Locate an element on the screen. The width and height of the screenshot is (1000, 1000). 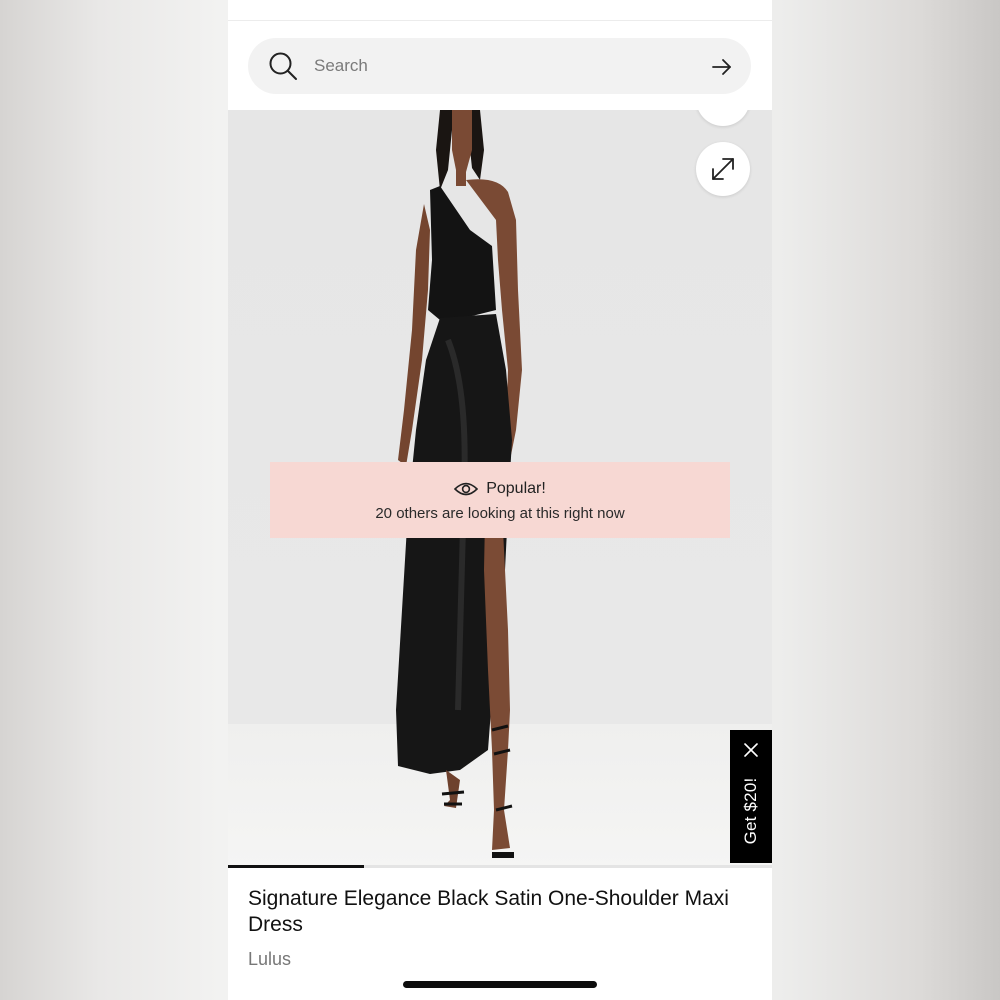
expand-icon is located at coordinates (723, 169).